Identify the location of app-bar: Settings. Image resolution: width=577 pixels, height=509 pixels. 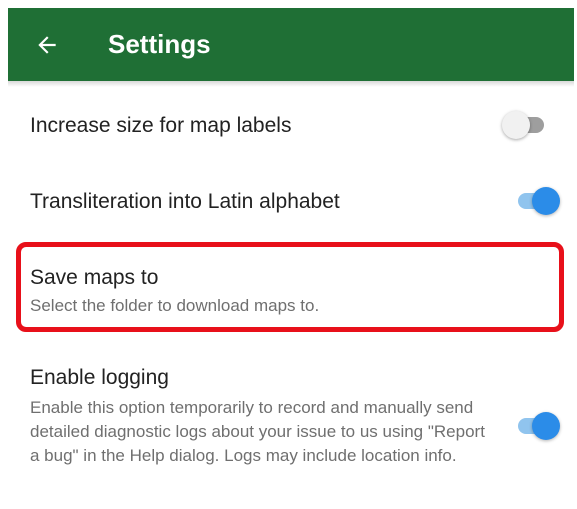
(291, 44).